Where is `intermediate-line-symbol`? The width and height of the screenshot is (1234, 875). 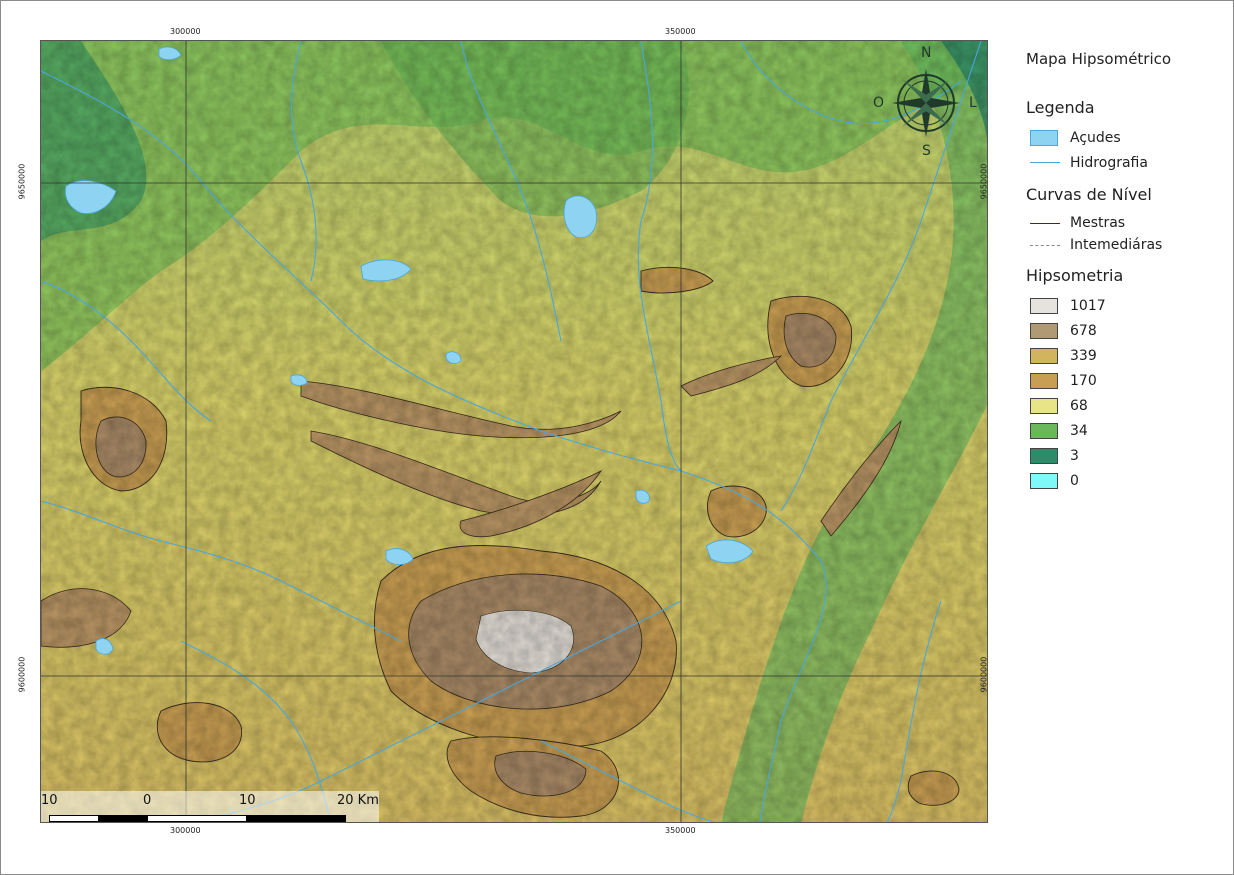 intermediate-line-symbol is located at coordinates (1045, 245).